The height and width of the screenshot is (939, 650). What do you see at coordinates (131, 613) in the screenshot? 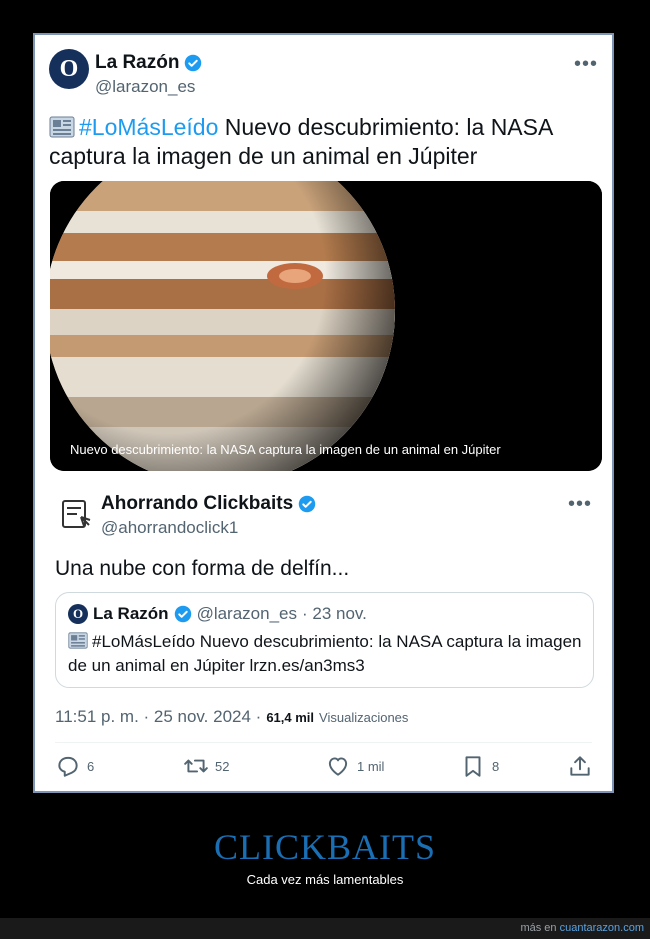
I see `quoted-author-name: La Razón` at bounding box center [131, 613].